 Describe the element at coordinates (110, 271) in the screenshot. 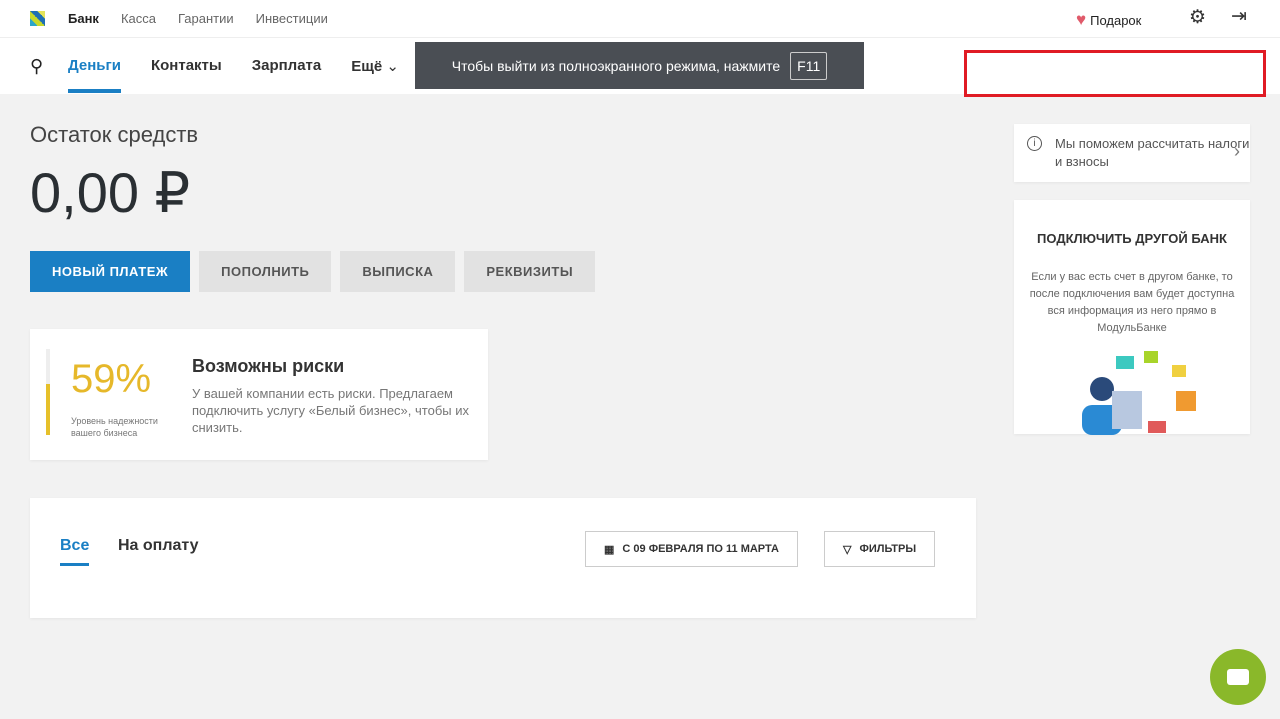

I see `new-payment-button: НОВЫЙ ПЛАТЕЖ` at that location.